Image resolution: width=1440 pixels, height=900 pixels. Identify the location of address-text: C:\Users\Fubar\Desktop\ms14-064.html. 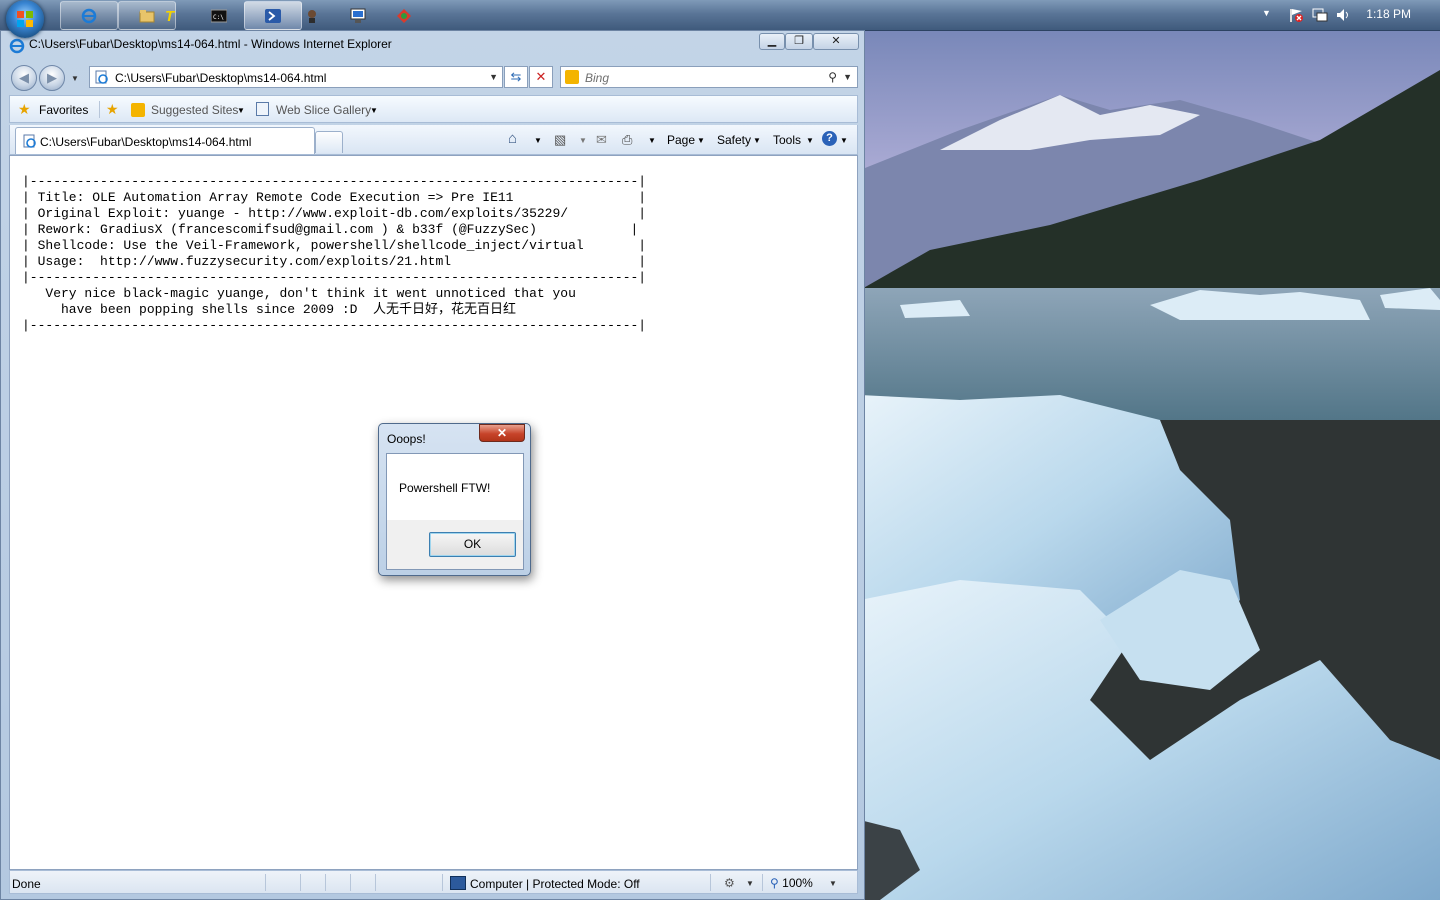
(221, 78).